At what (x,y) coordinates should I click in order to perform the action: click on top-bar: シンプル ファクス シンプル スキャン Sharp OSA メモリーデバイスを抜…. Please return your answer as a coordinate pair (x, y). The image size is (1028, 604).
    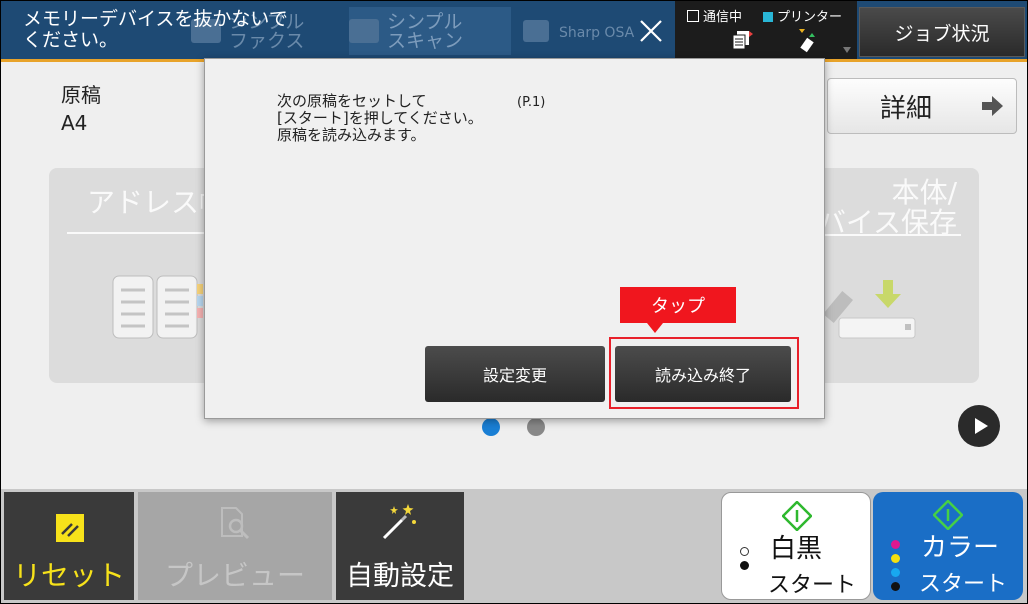
    Looking at the image, I should click on (514, 31).